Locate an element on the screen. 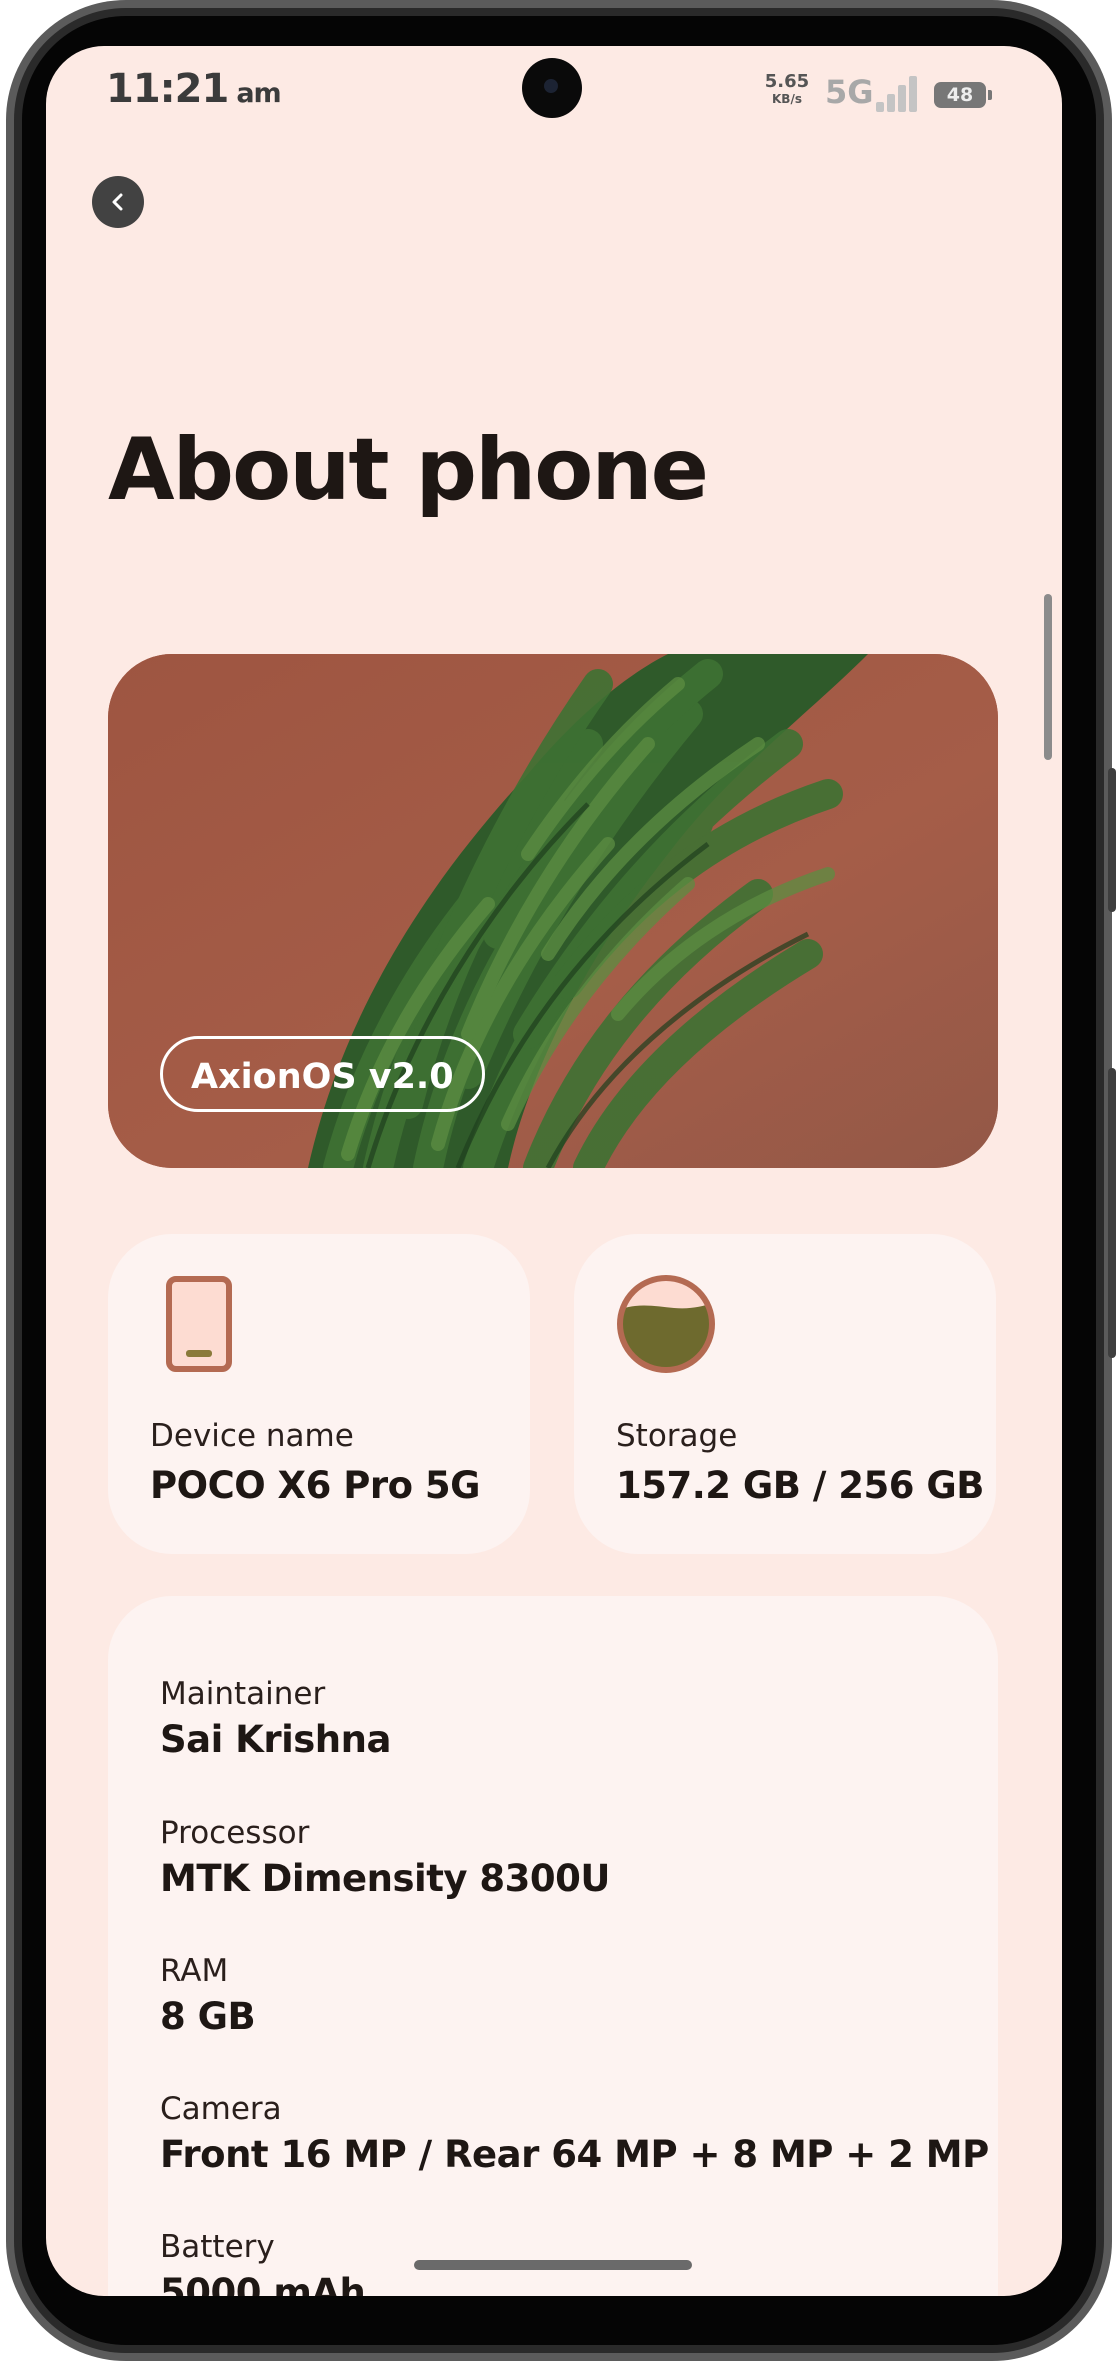 The image size is (1118, 2361). detail-maintainer: Maintainer Sai Krishna is located at coordinates (275, 1718).